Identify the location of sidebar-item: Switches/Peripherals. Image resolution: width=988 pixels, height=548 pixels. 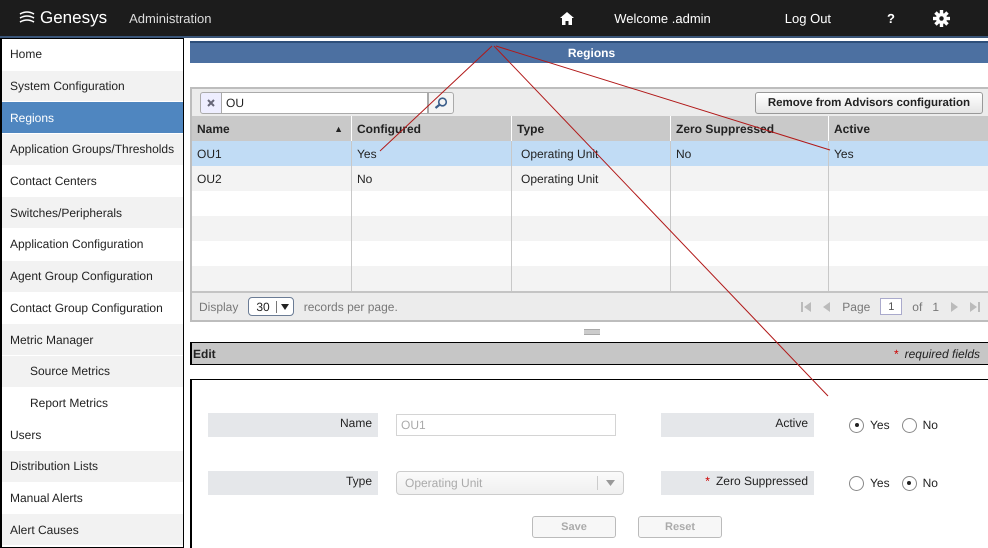
(92, 213).